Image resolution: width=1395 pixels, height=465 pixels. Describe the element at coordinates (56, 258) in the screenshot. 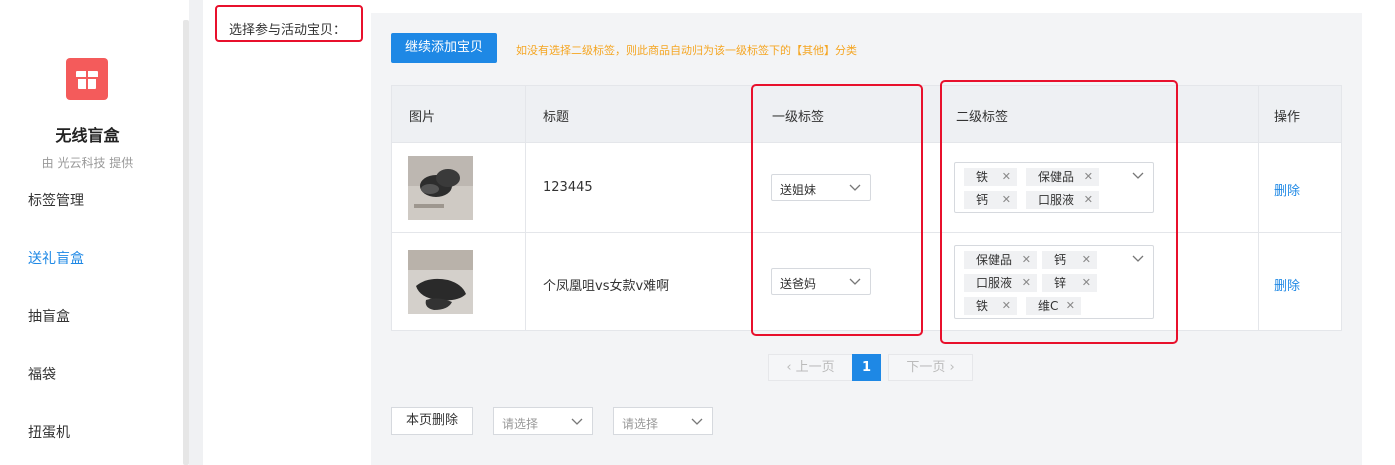

I see `sidebar-item-gift-blindbox: 送礼盲盒` at that location.